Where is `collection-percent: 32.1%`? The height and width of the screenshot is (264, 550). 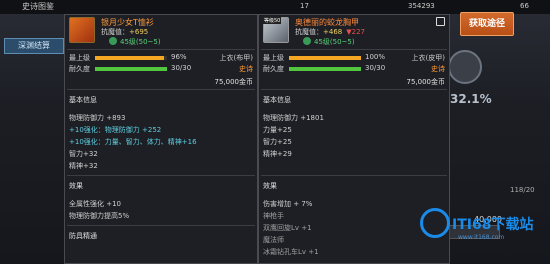 collection-percent: 32.1% is located at coordinates (471, 99).